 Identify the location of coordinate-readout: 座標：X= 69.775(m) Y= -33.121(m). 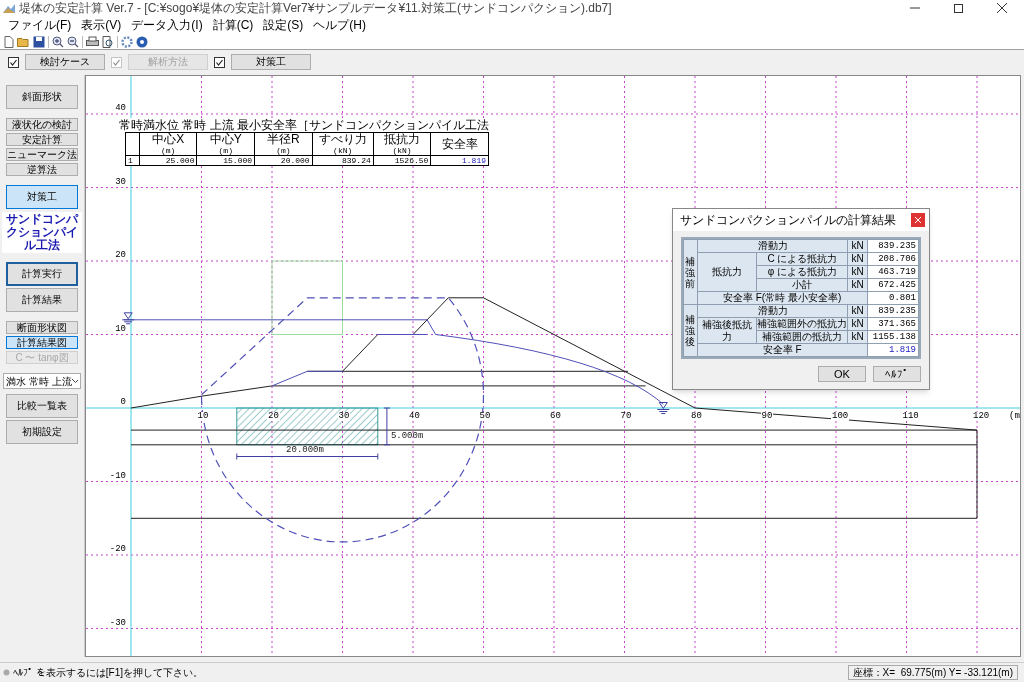
(932, 673).